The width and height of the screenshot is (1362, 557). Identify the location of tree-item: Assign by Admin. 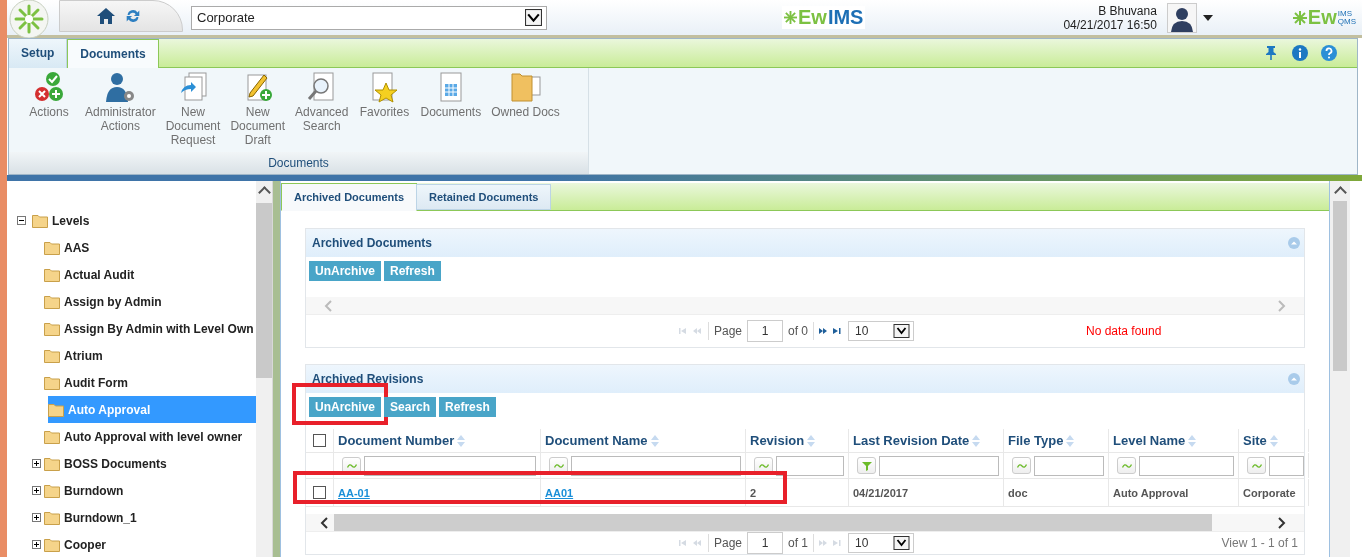
(113, 301).